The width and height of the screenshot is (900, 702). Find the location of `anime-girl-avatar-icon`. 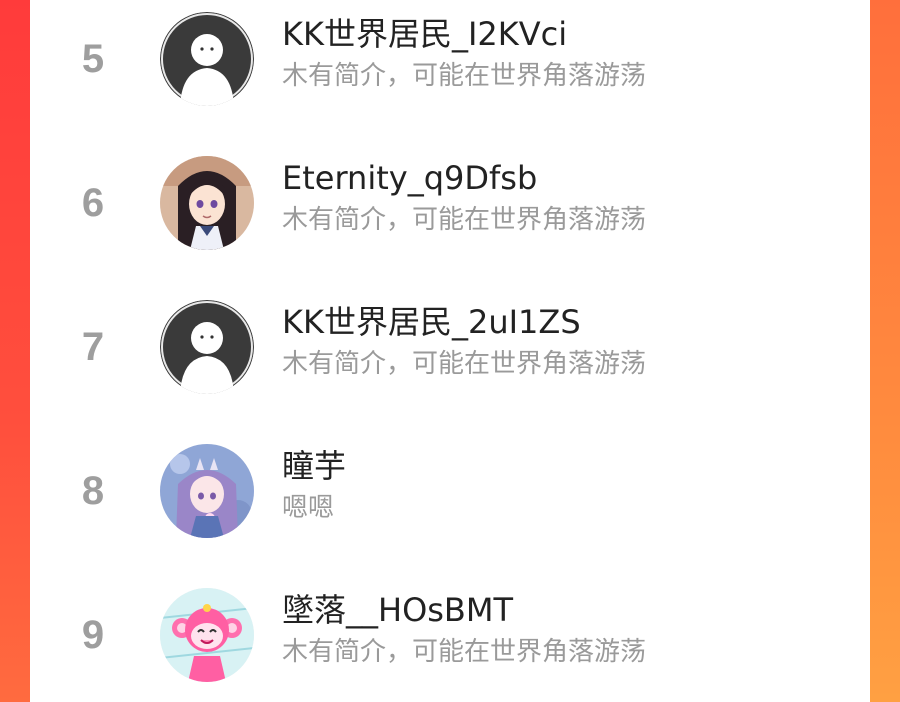

anime-girl-avatar-icon is located at coordinates (207, 203).